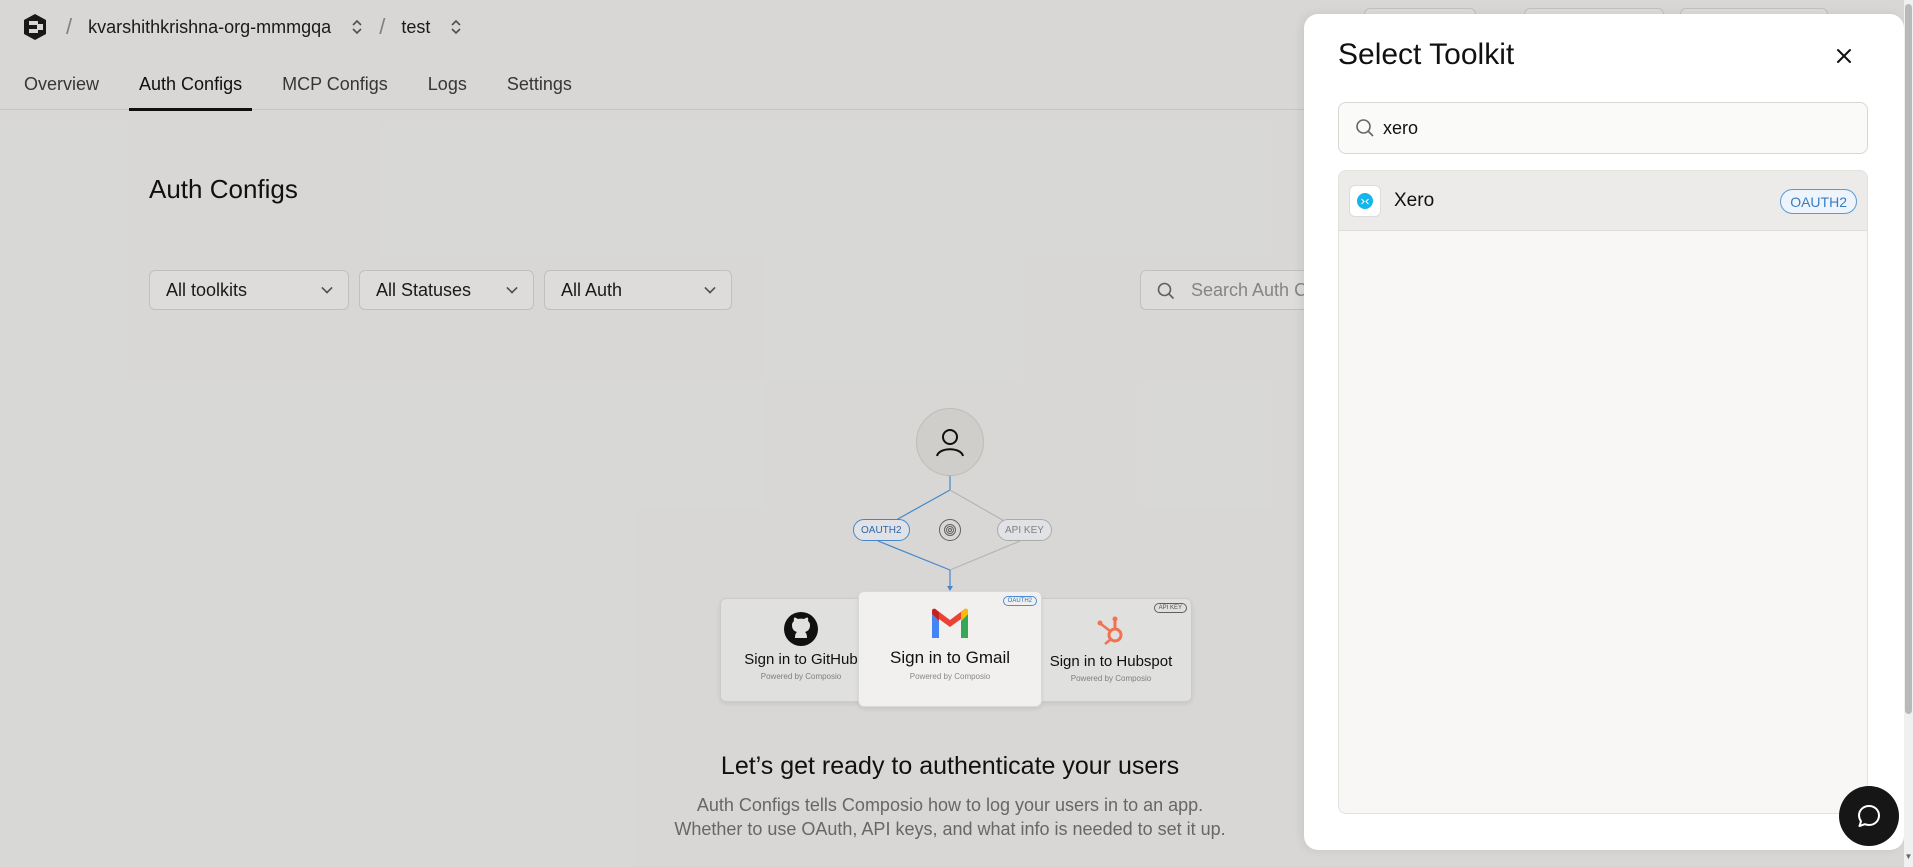  What do you see at coordinates (1818, 201) in the screenshot?
I see `auth-type-badge: OAUTH2` at bounding box center [1818, 201].